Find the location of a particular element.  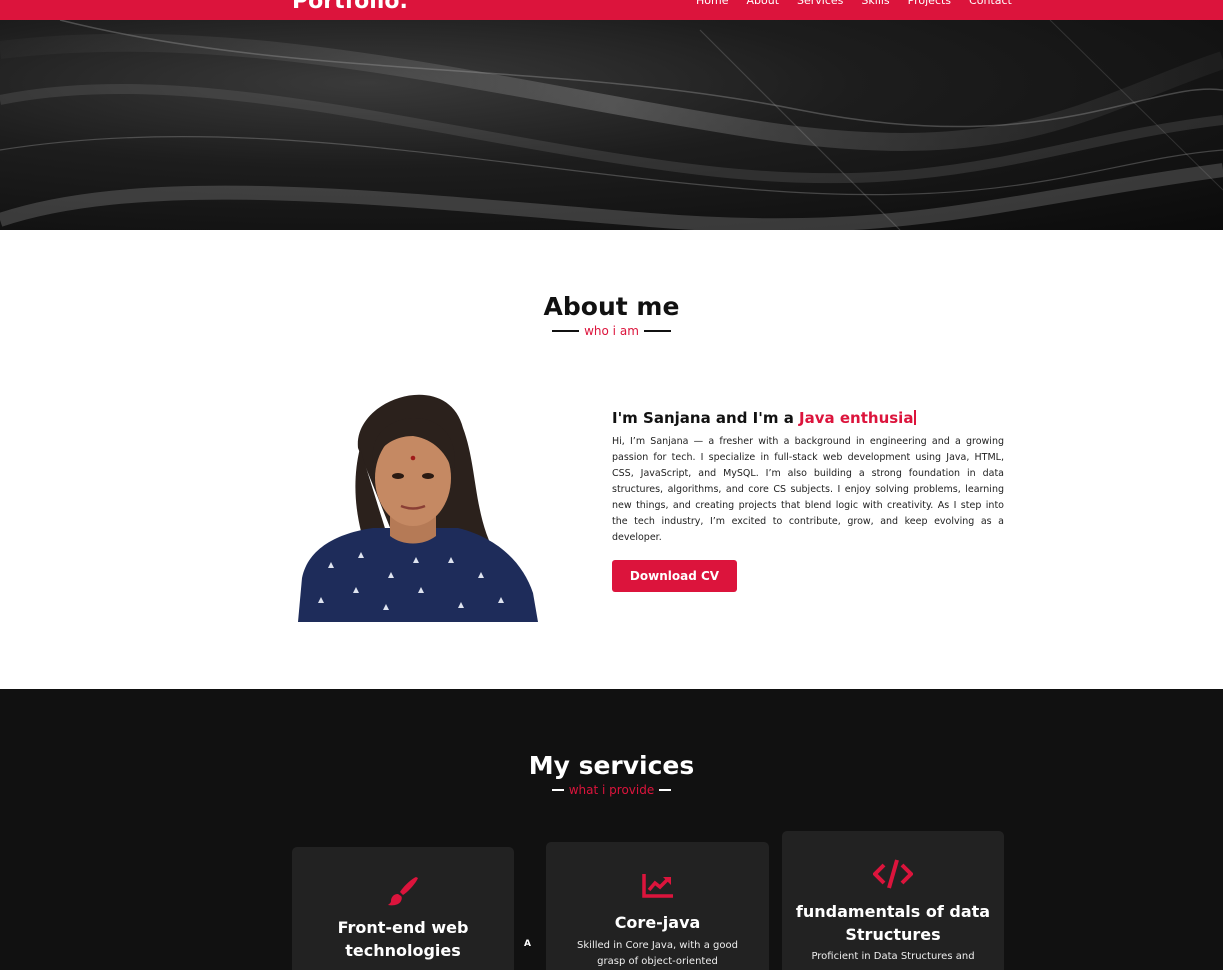

service-card-frontend: Front-end web technologies is located at coordinates (403, 908).